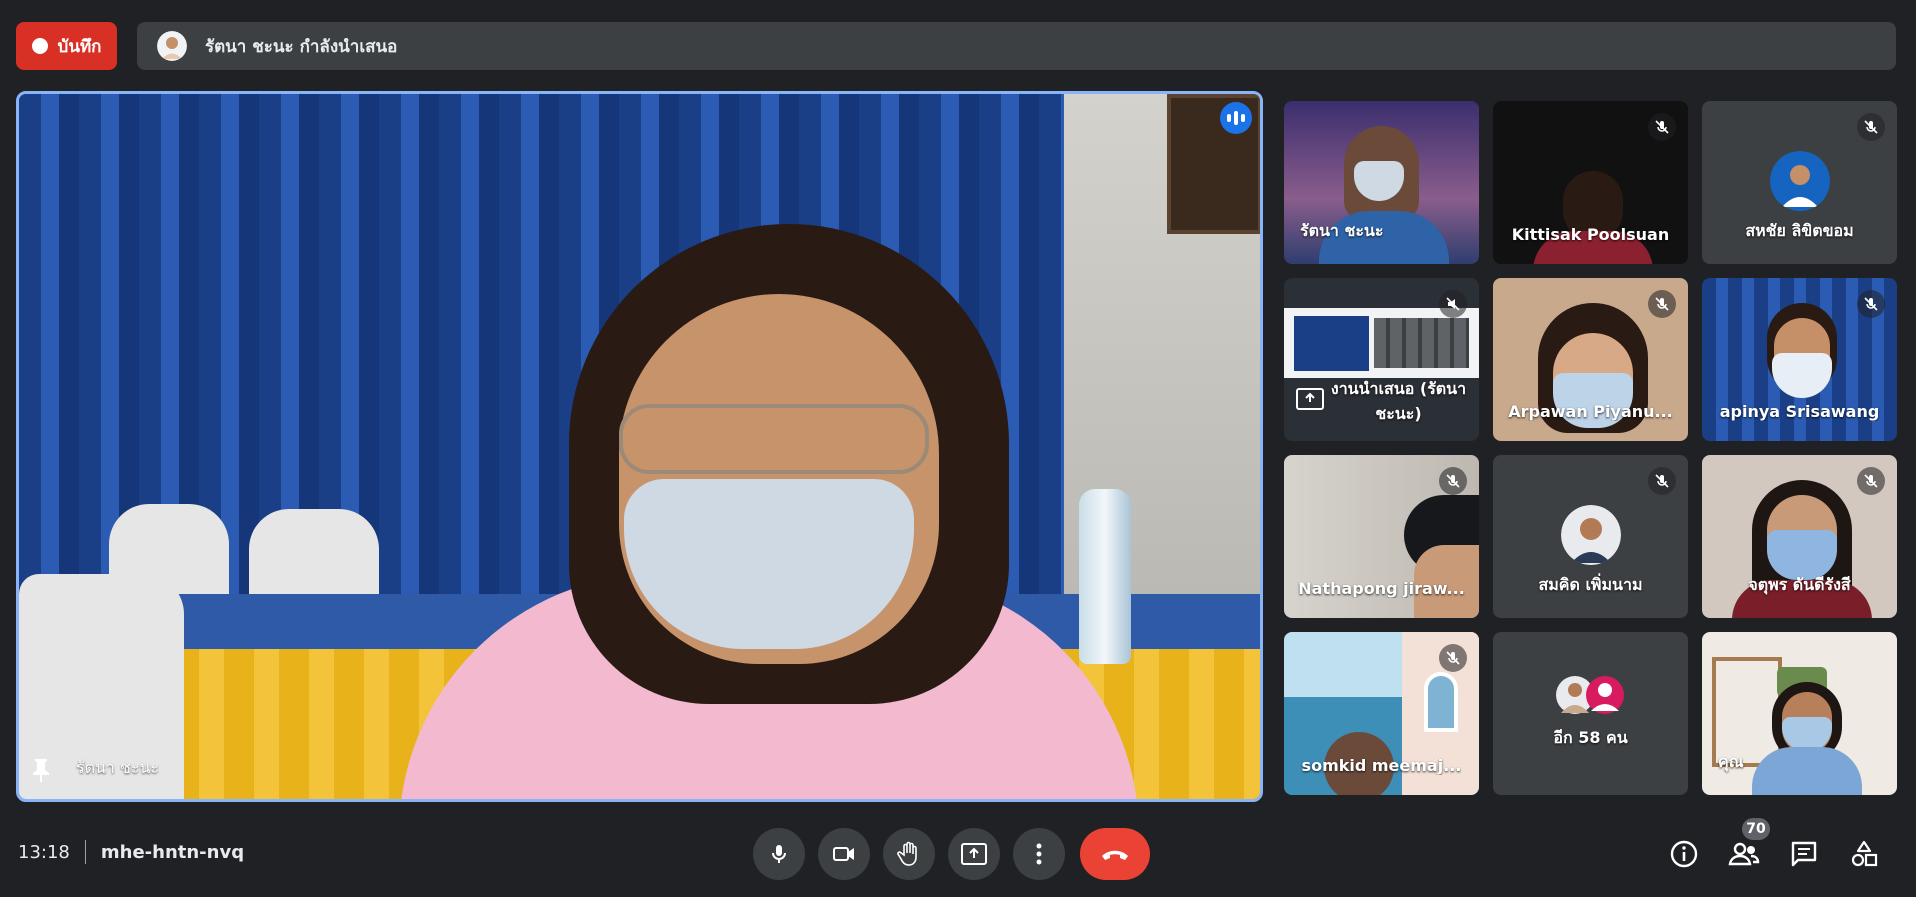 This screenshot has height=897, width=1916. What do you see at coordinates (1799, 584) in the screenshot?
I see `participant-name: จตุพร ดันดีรังสี` at bounding box center [1799, 584].